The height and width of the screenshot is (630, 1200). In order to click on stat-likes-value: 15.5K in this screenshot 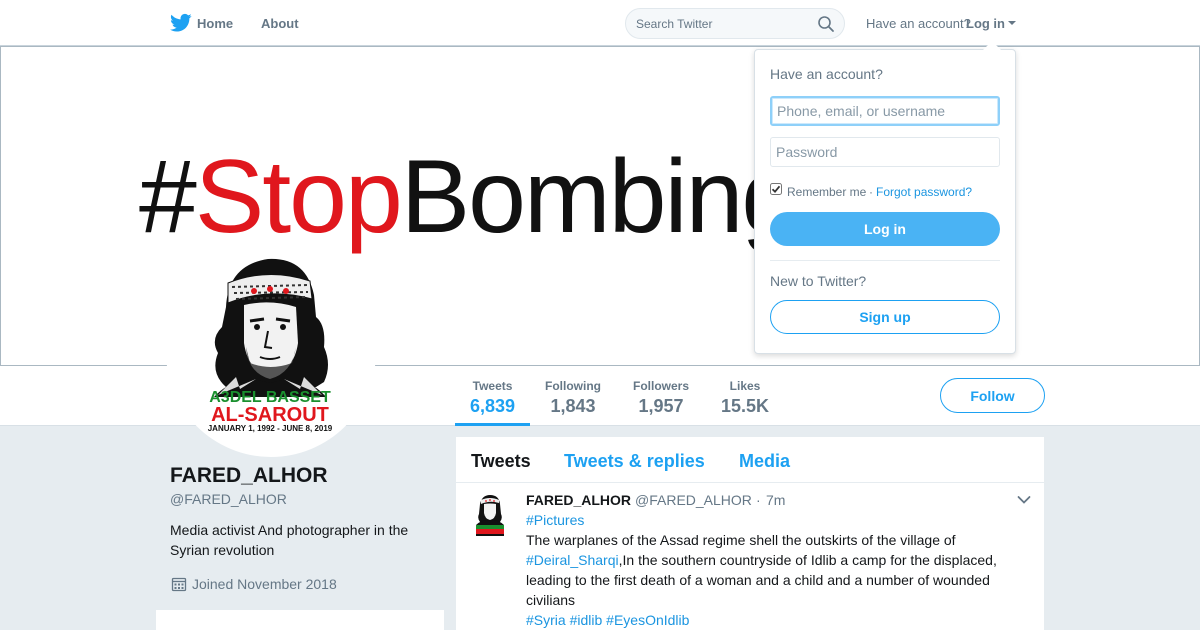, I will do `click(745, 406)`.